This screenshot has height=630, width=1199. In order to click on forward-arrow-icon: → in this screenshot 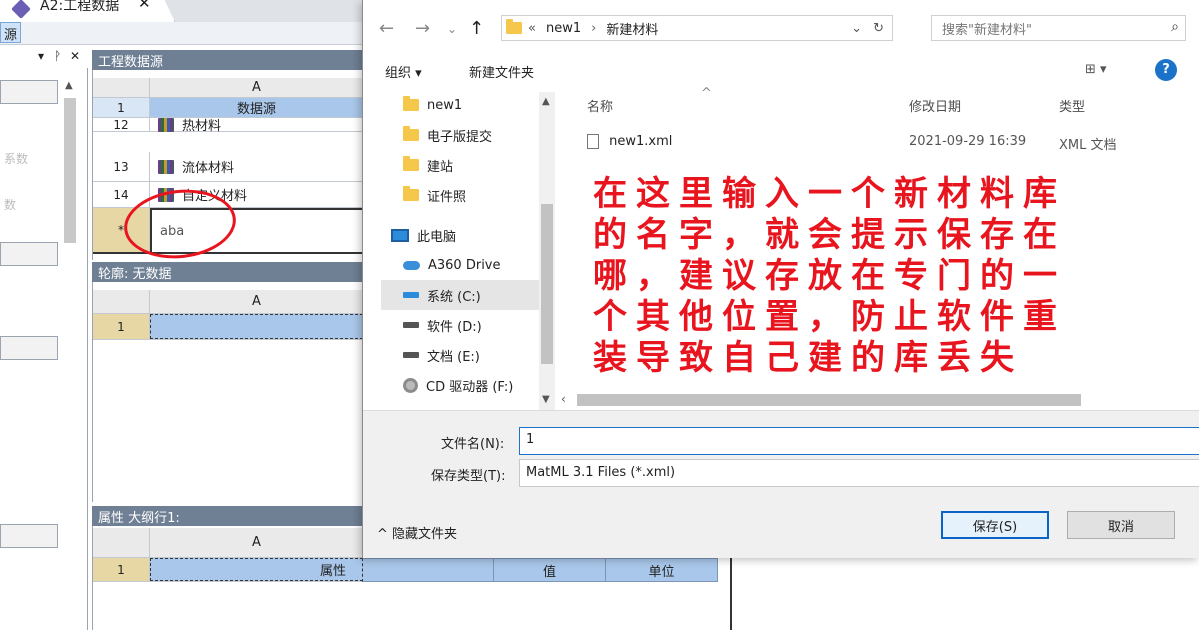, I will do `click(422, 28)`.